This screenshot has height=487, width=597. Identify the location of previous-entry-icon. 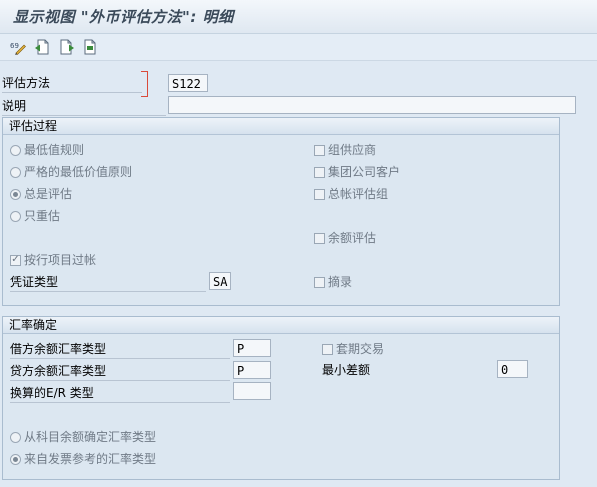
(42, 47).